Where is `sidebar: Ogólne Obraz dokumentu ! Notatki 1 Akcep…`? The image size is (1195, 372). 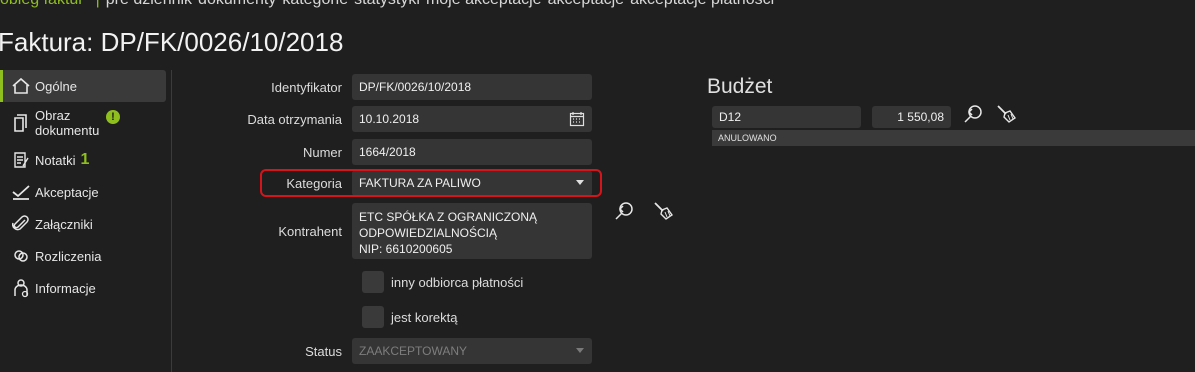 sidebar: Ogólne Obraz dokumentu ! Notatki 1 Akcep… is located at coordinates (85, 187).